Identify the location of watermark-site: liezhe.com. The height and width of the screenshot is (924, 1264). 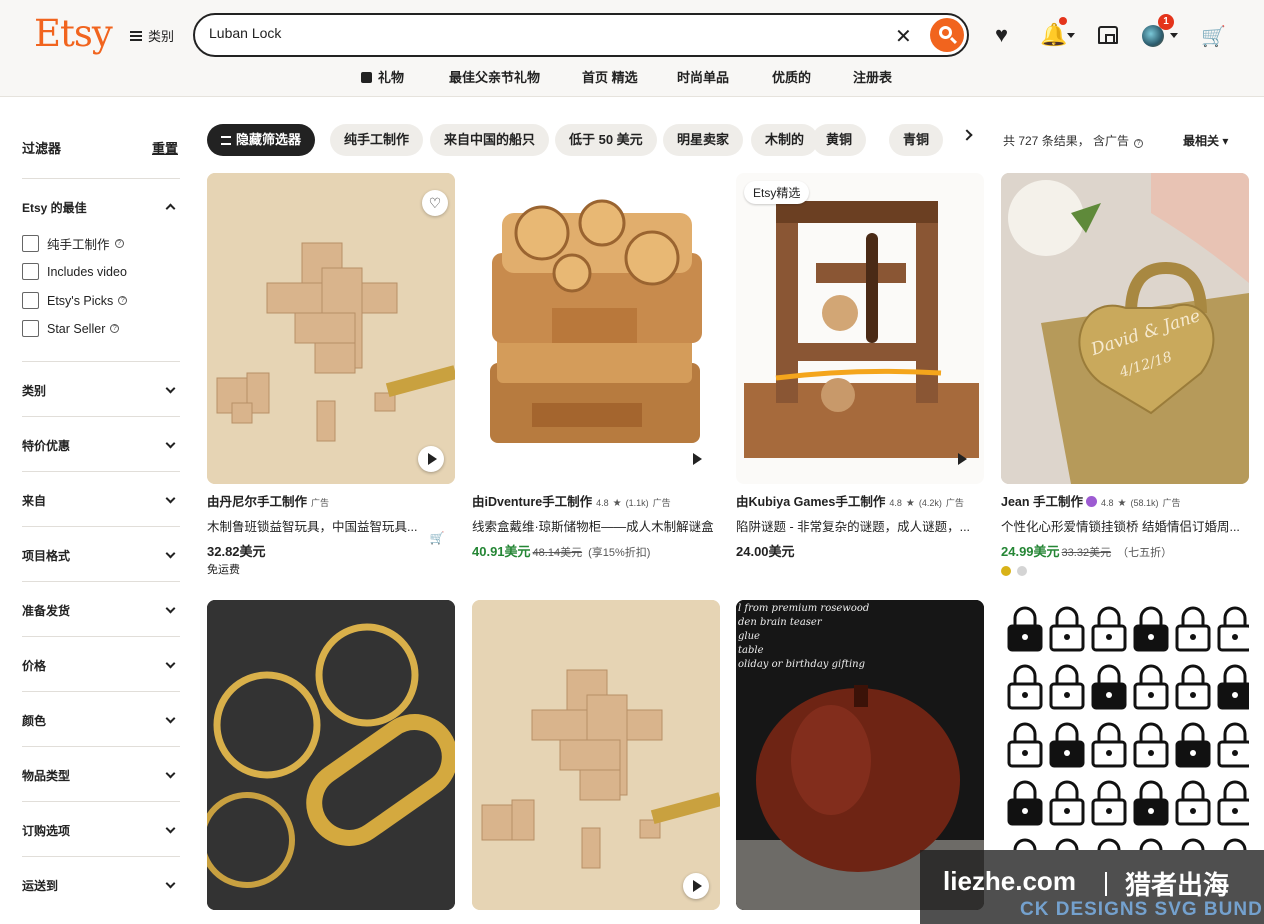
(1009, 881).